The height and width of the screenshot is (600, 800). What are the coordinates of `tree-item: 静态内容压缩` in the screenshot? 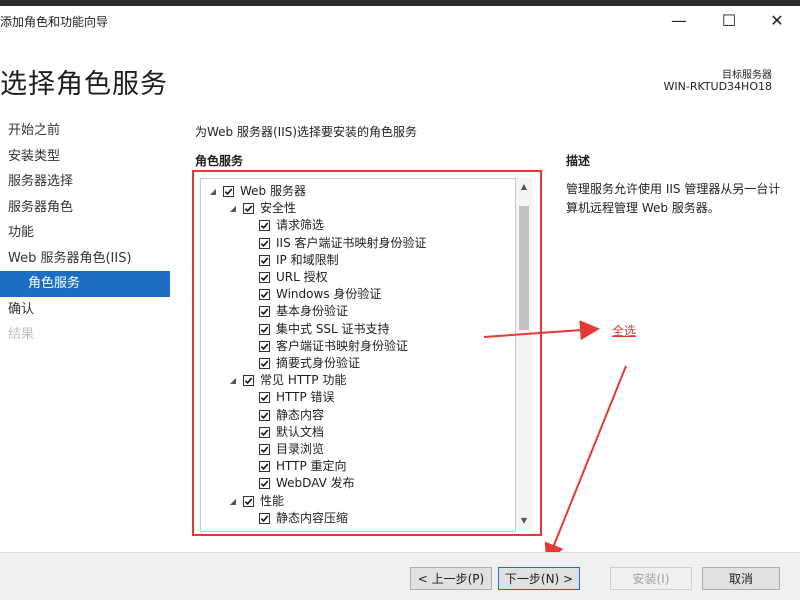 It's located at (303, 518).